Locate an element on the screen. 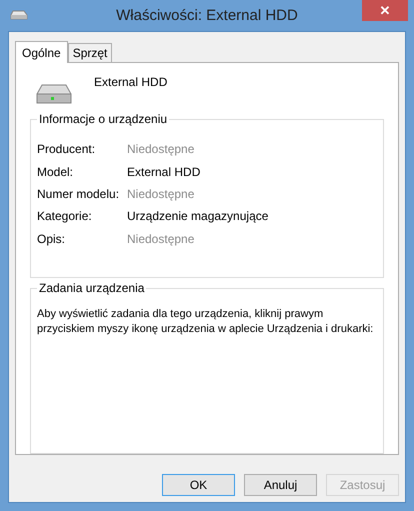  device-name: External HDD is located at coordinates (131, 82).